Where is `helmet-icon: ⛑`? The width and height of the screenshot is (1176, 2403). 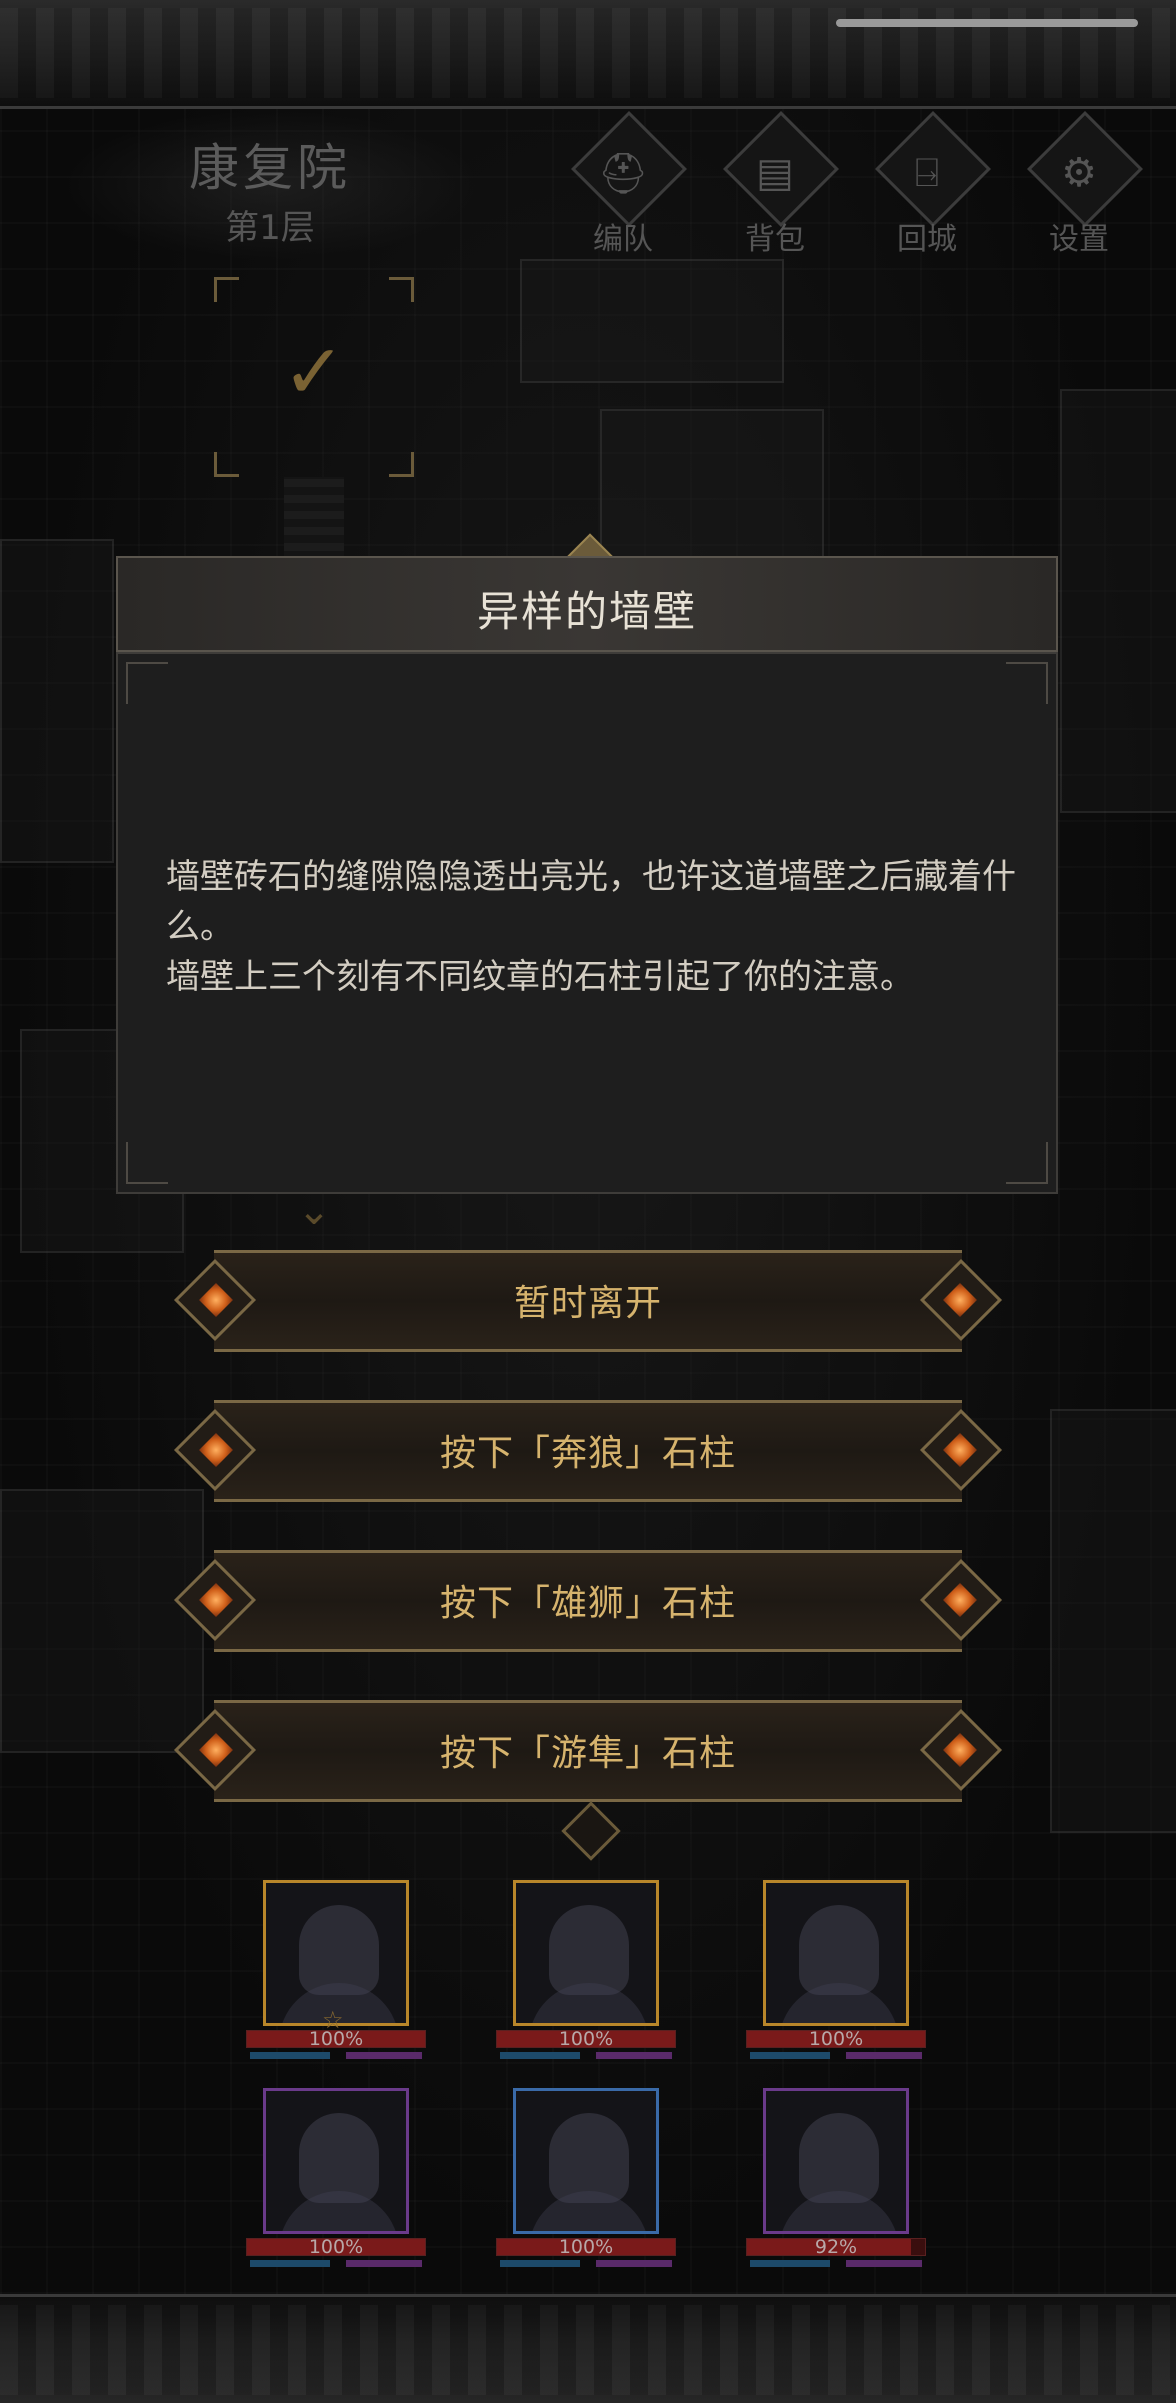
helmet-icon: ⛑ is located at coordinates (623, 174).